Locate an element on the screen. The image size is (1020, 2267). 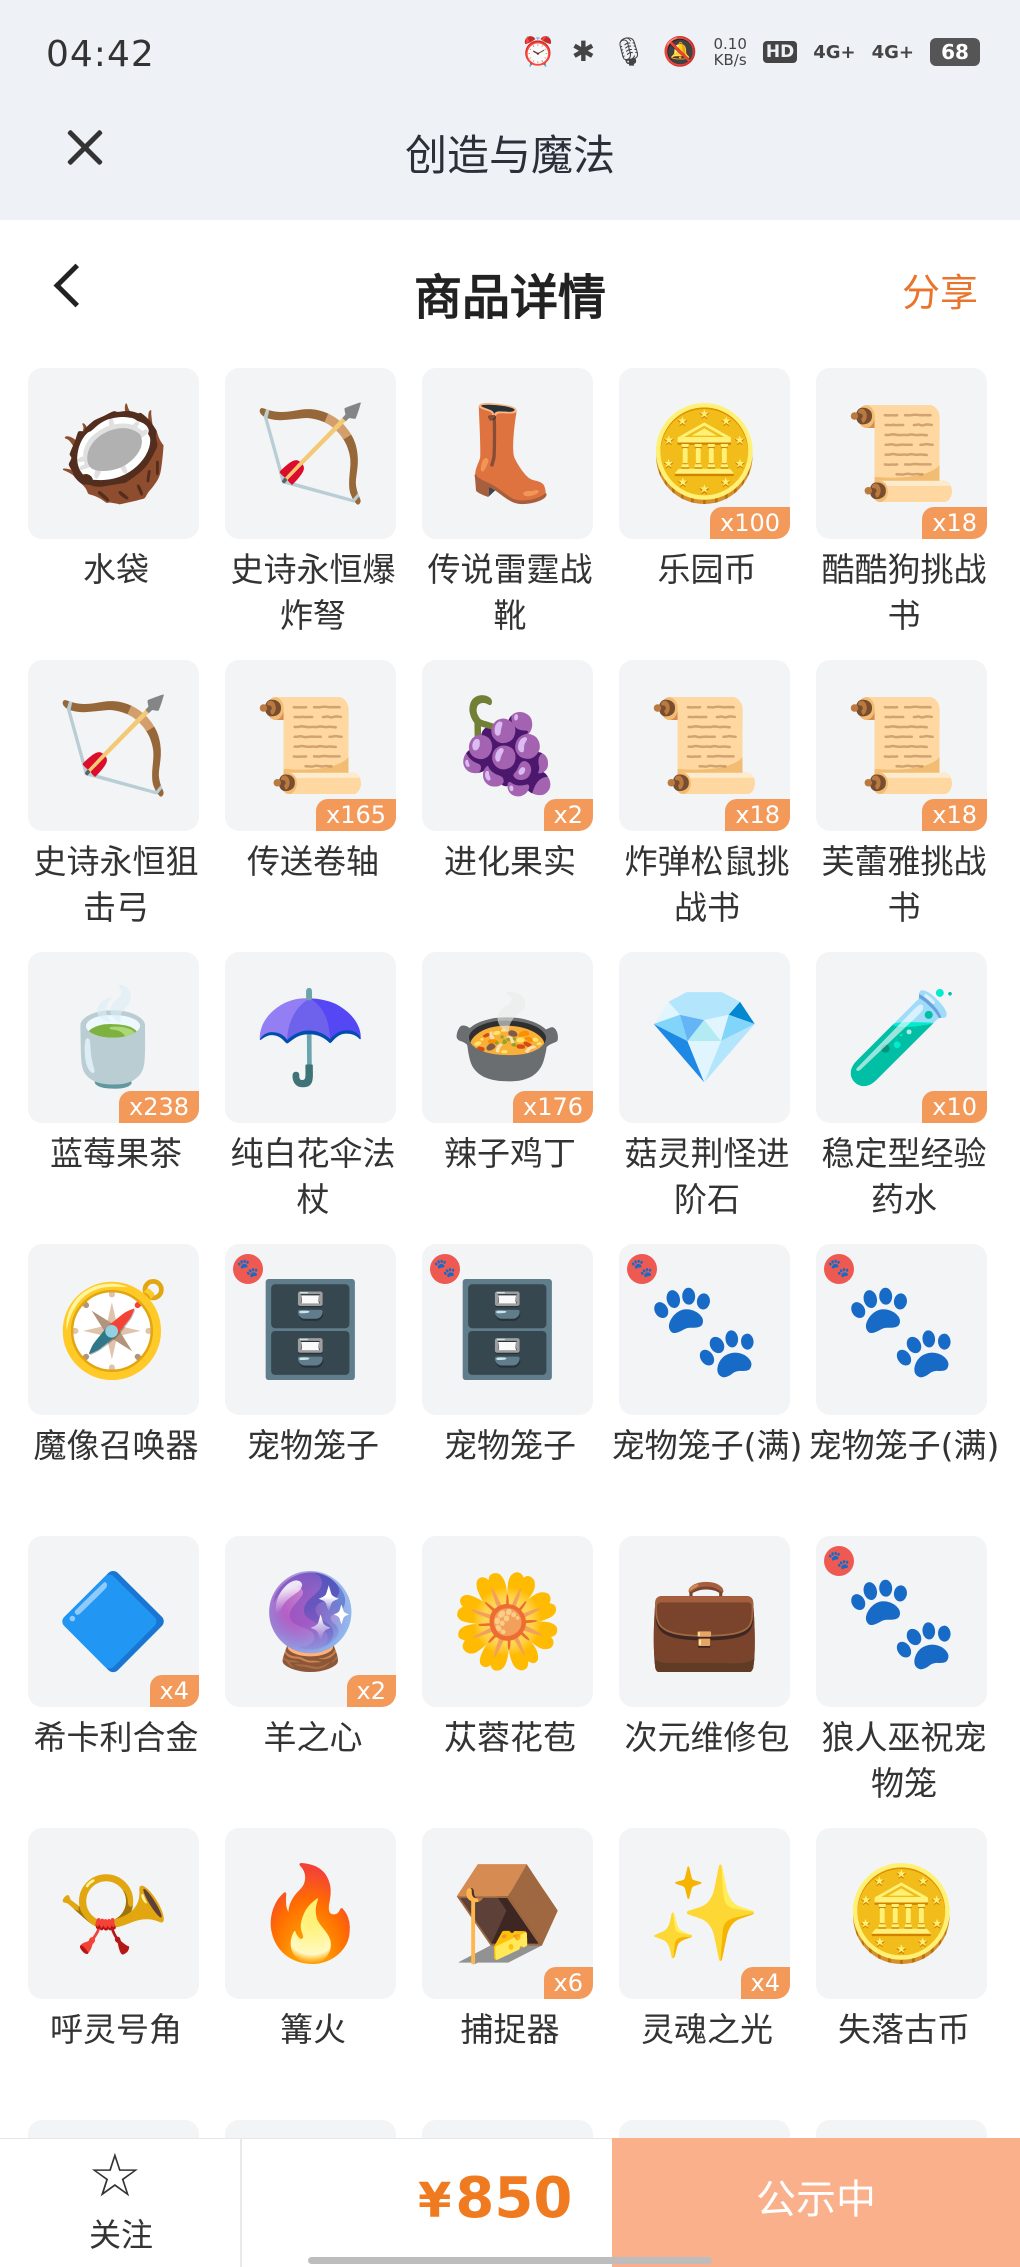
item-image: 🍲 x176 is located at coordinates (507, 1037).